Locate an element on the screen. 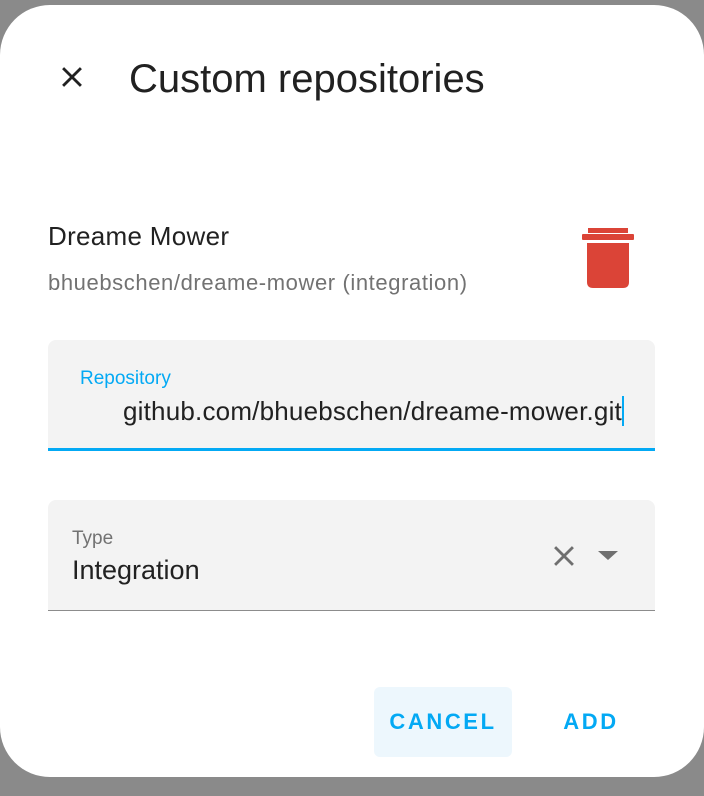 This screenshot has width=704, height=796. delete-repository-button is located at coordinates (608, 258).